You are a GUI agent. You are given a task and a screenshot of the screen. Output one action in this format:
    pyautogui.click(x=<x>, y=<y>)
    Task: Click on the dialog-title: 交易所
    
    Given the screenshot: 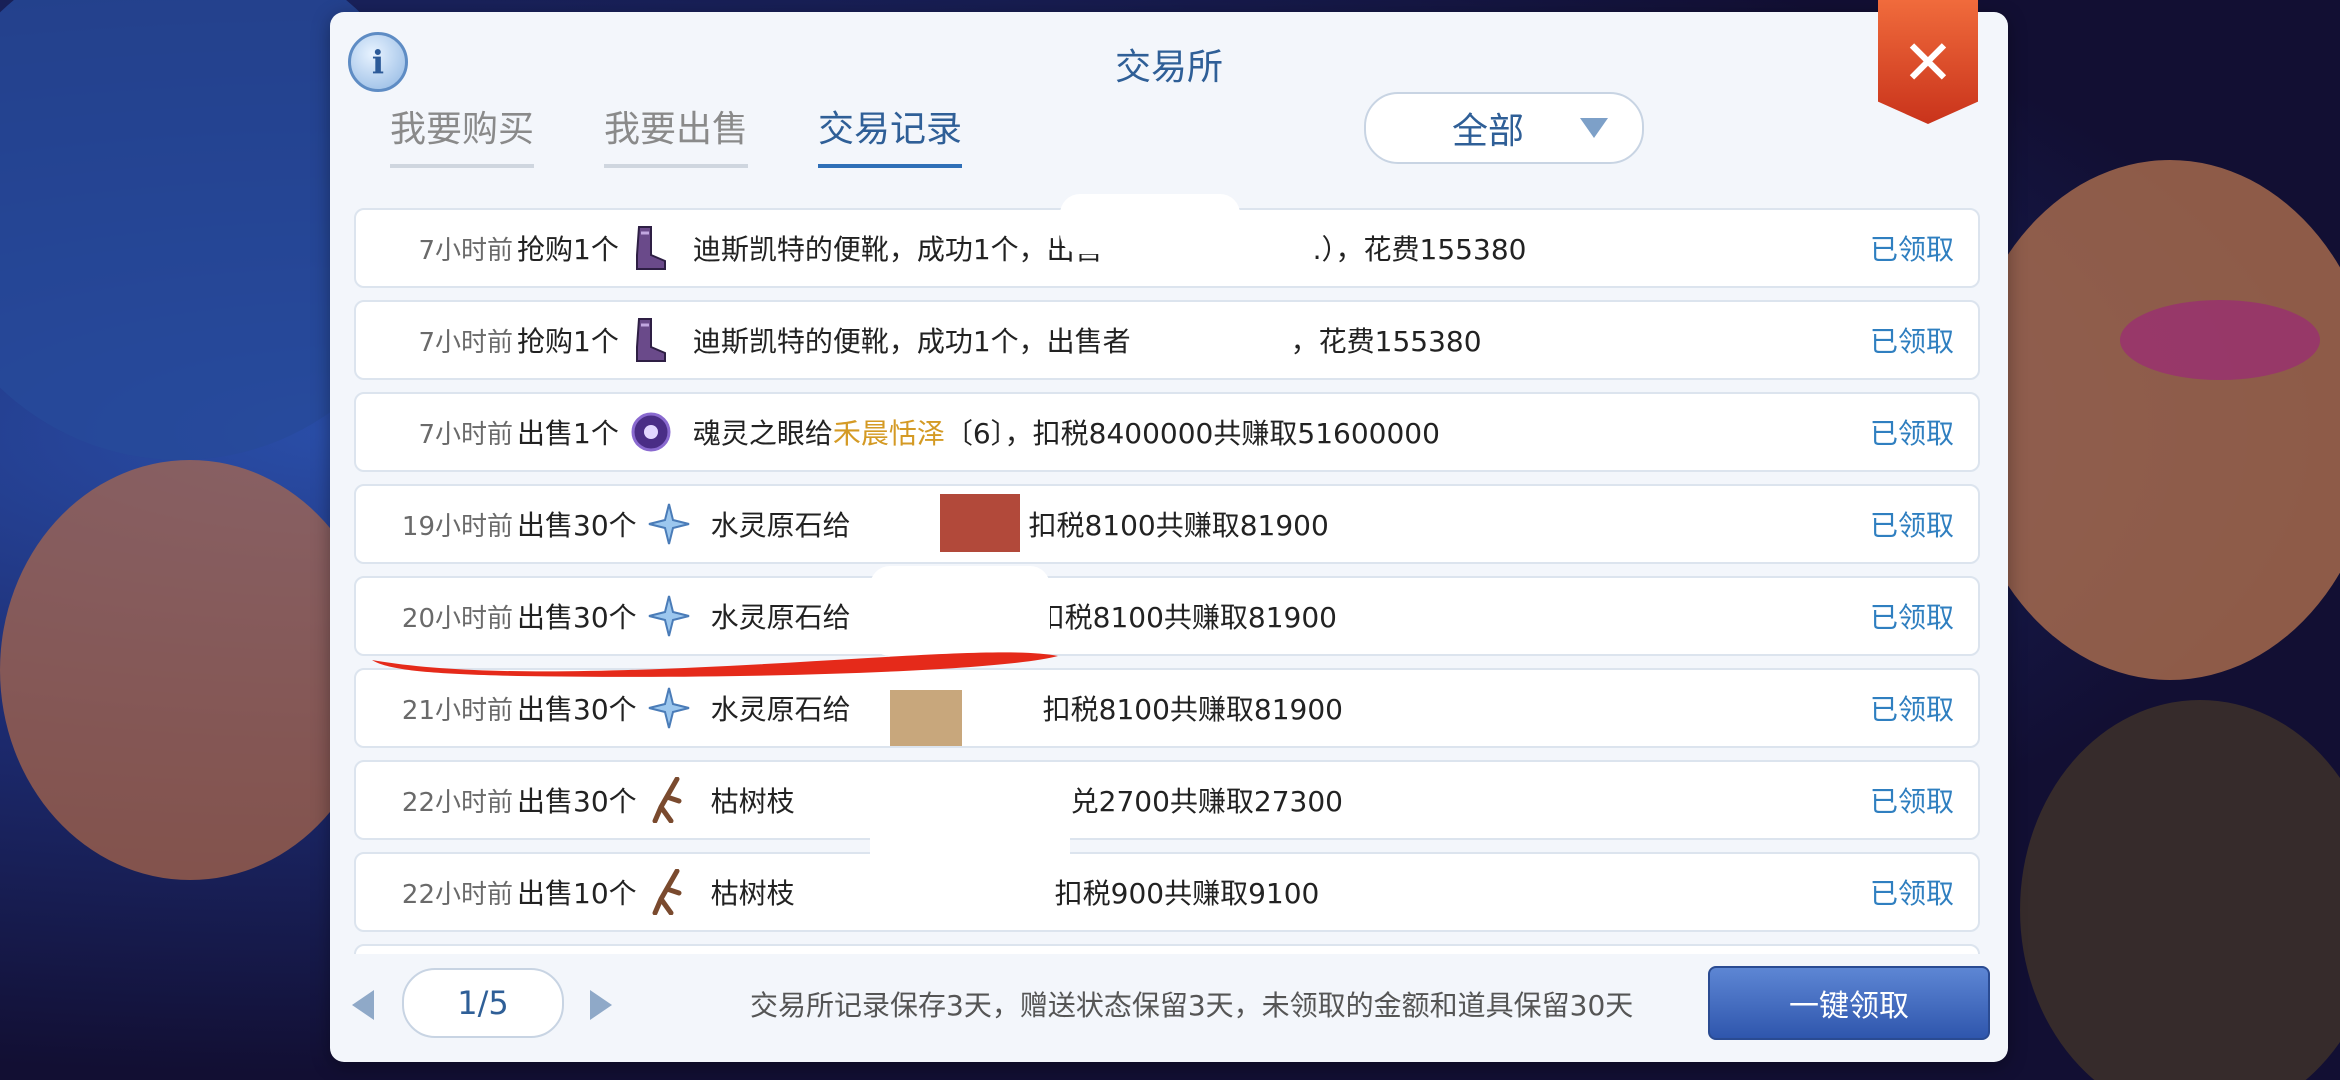 What is the action you would take?
    pyautogui.click(x=1168, y=67)
    